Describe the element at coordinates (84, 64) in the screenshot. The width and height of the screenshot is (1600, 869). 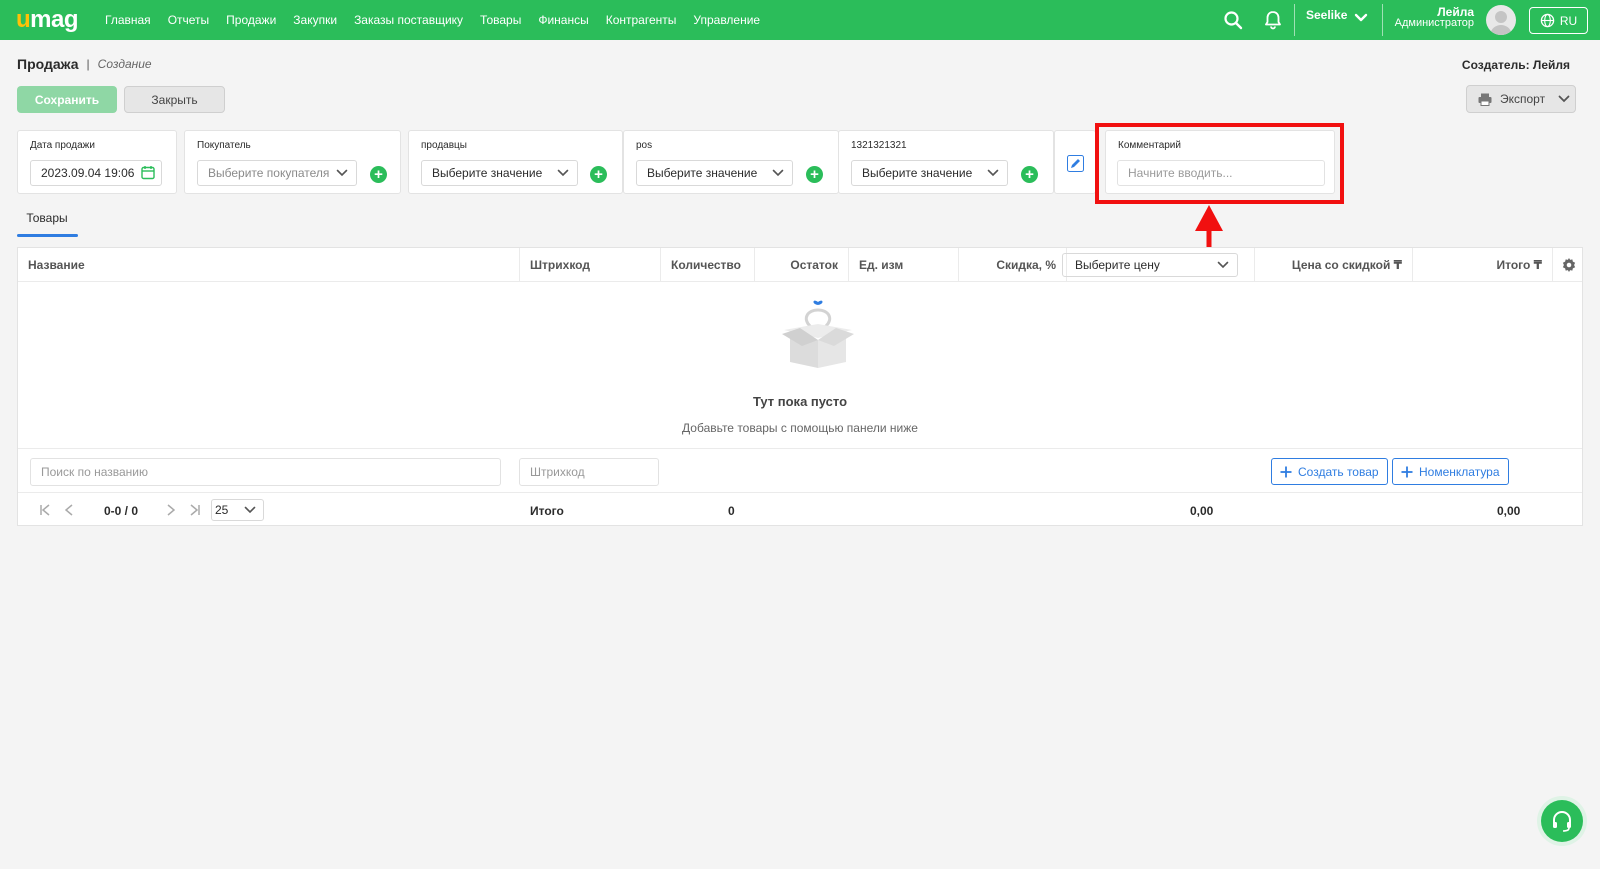
I see `breadcrumb: Продажа | Создание` at that location.